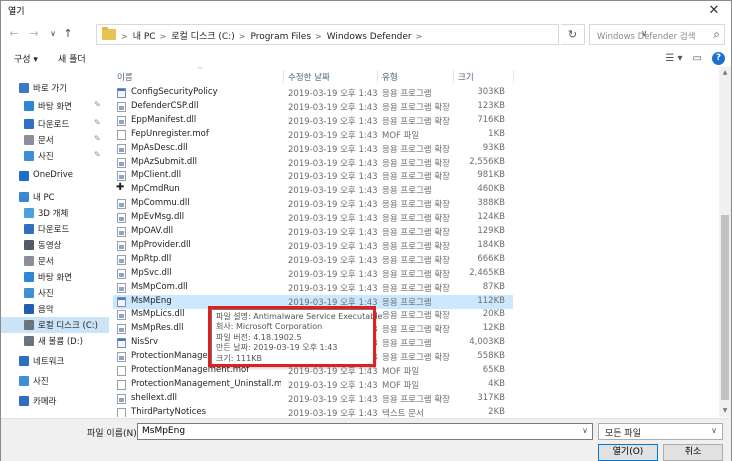 The height and width of the screenshot is (461, 732). What do you see at coordinates (53, 34) in the screenshot?
I see `recent-locations-icon: ∨` at bounding box center [53, 34].